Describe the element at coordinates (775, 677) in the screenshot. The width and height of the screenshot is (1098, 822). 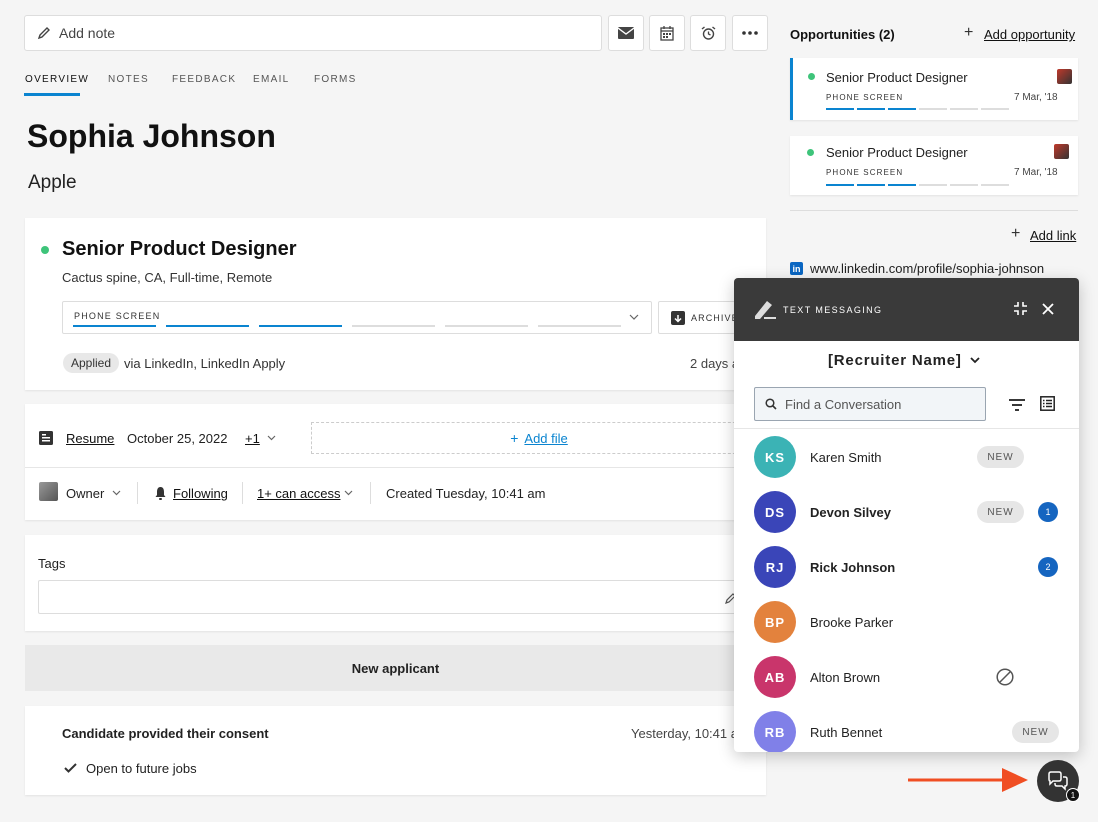
I see `avatar: AB` at that location.